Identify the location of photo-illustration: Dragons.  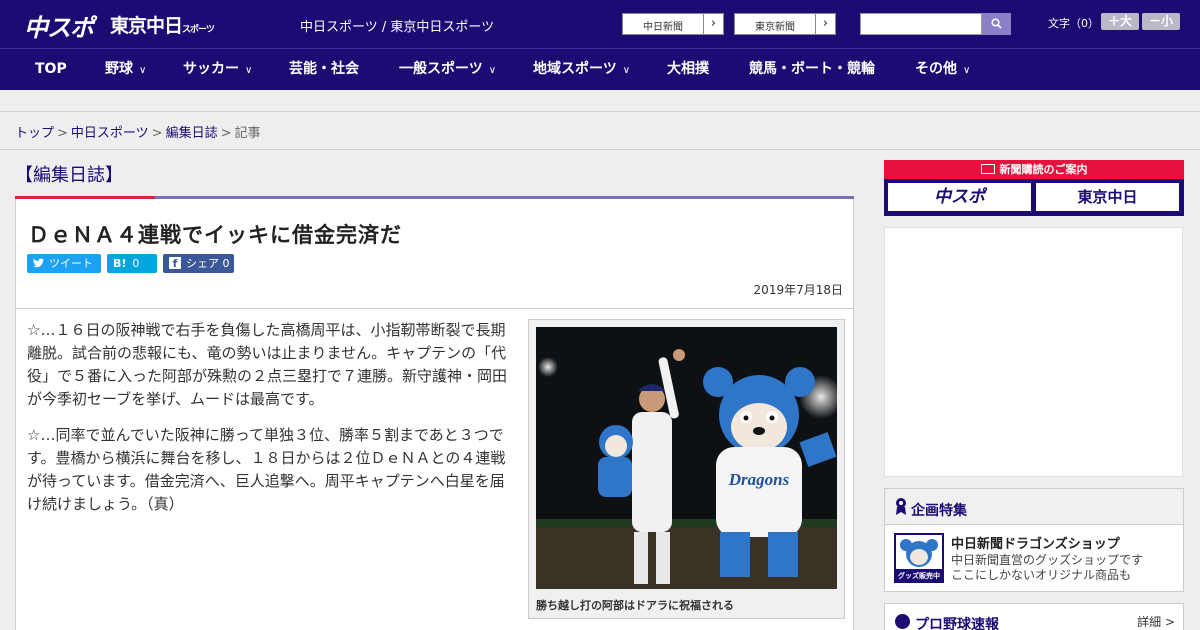
(686, 458).